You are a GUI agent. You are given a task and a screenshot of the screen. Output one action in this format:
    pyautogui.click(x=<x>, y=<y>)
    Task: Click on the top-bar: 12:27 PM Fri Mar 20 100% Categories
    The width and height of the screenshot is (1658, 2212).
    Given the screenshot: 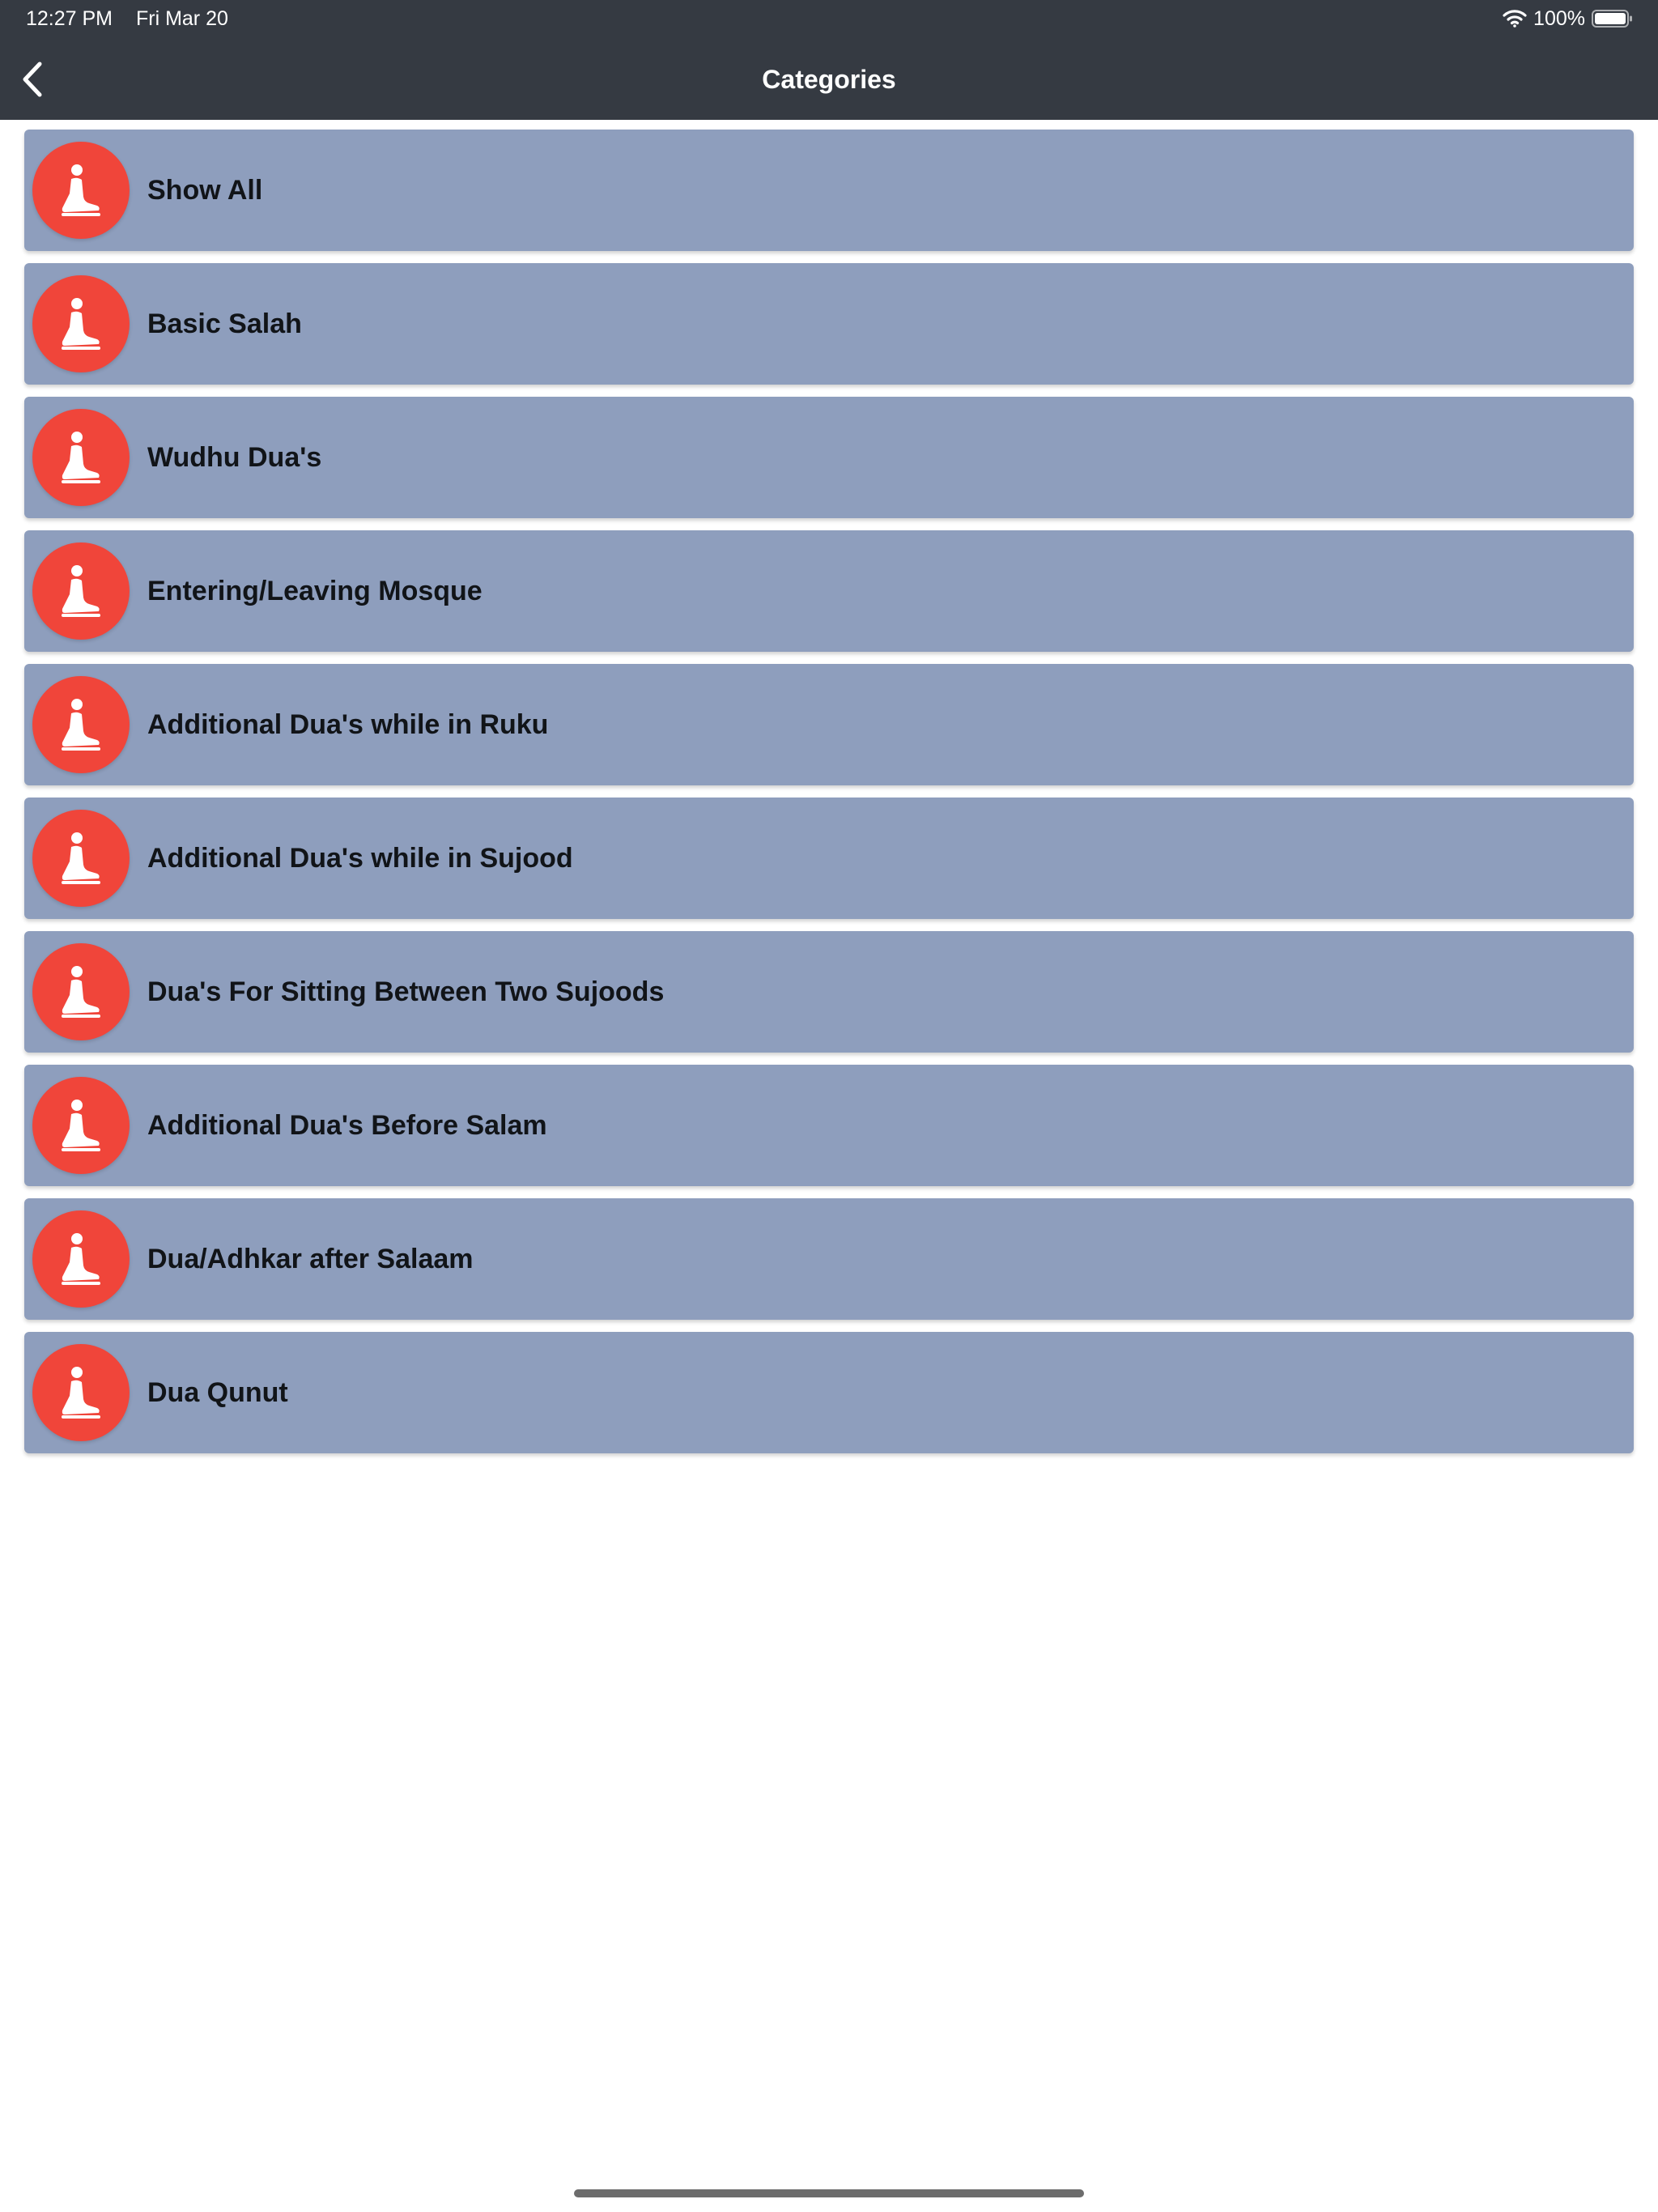 What is the action you would take?
    pyautogui.click(x=829, y=60)
    